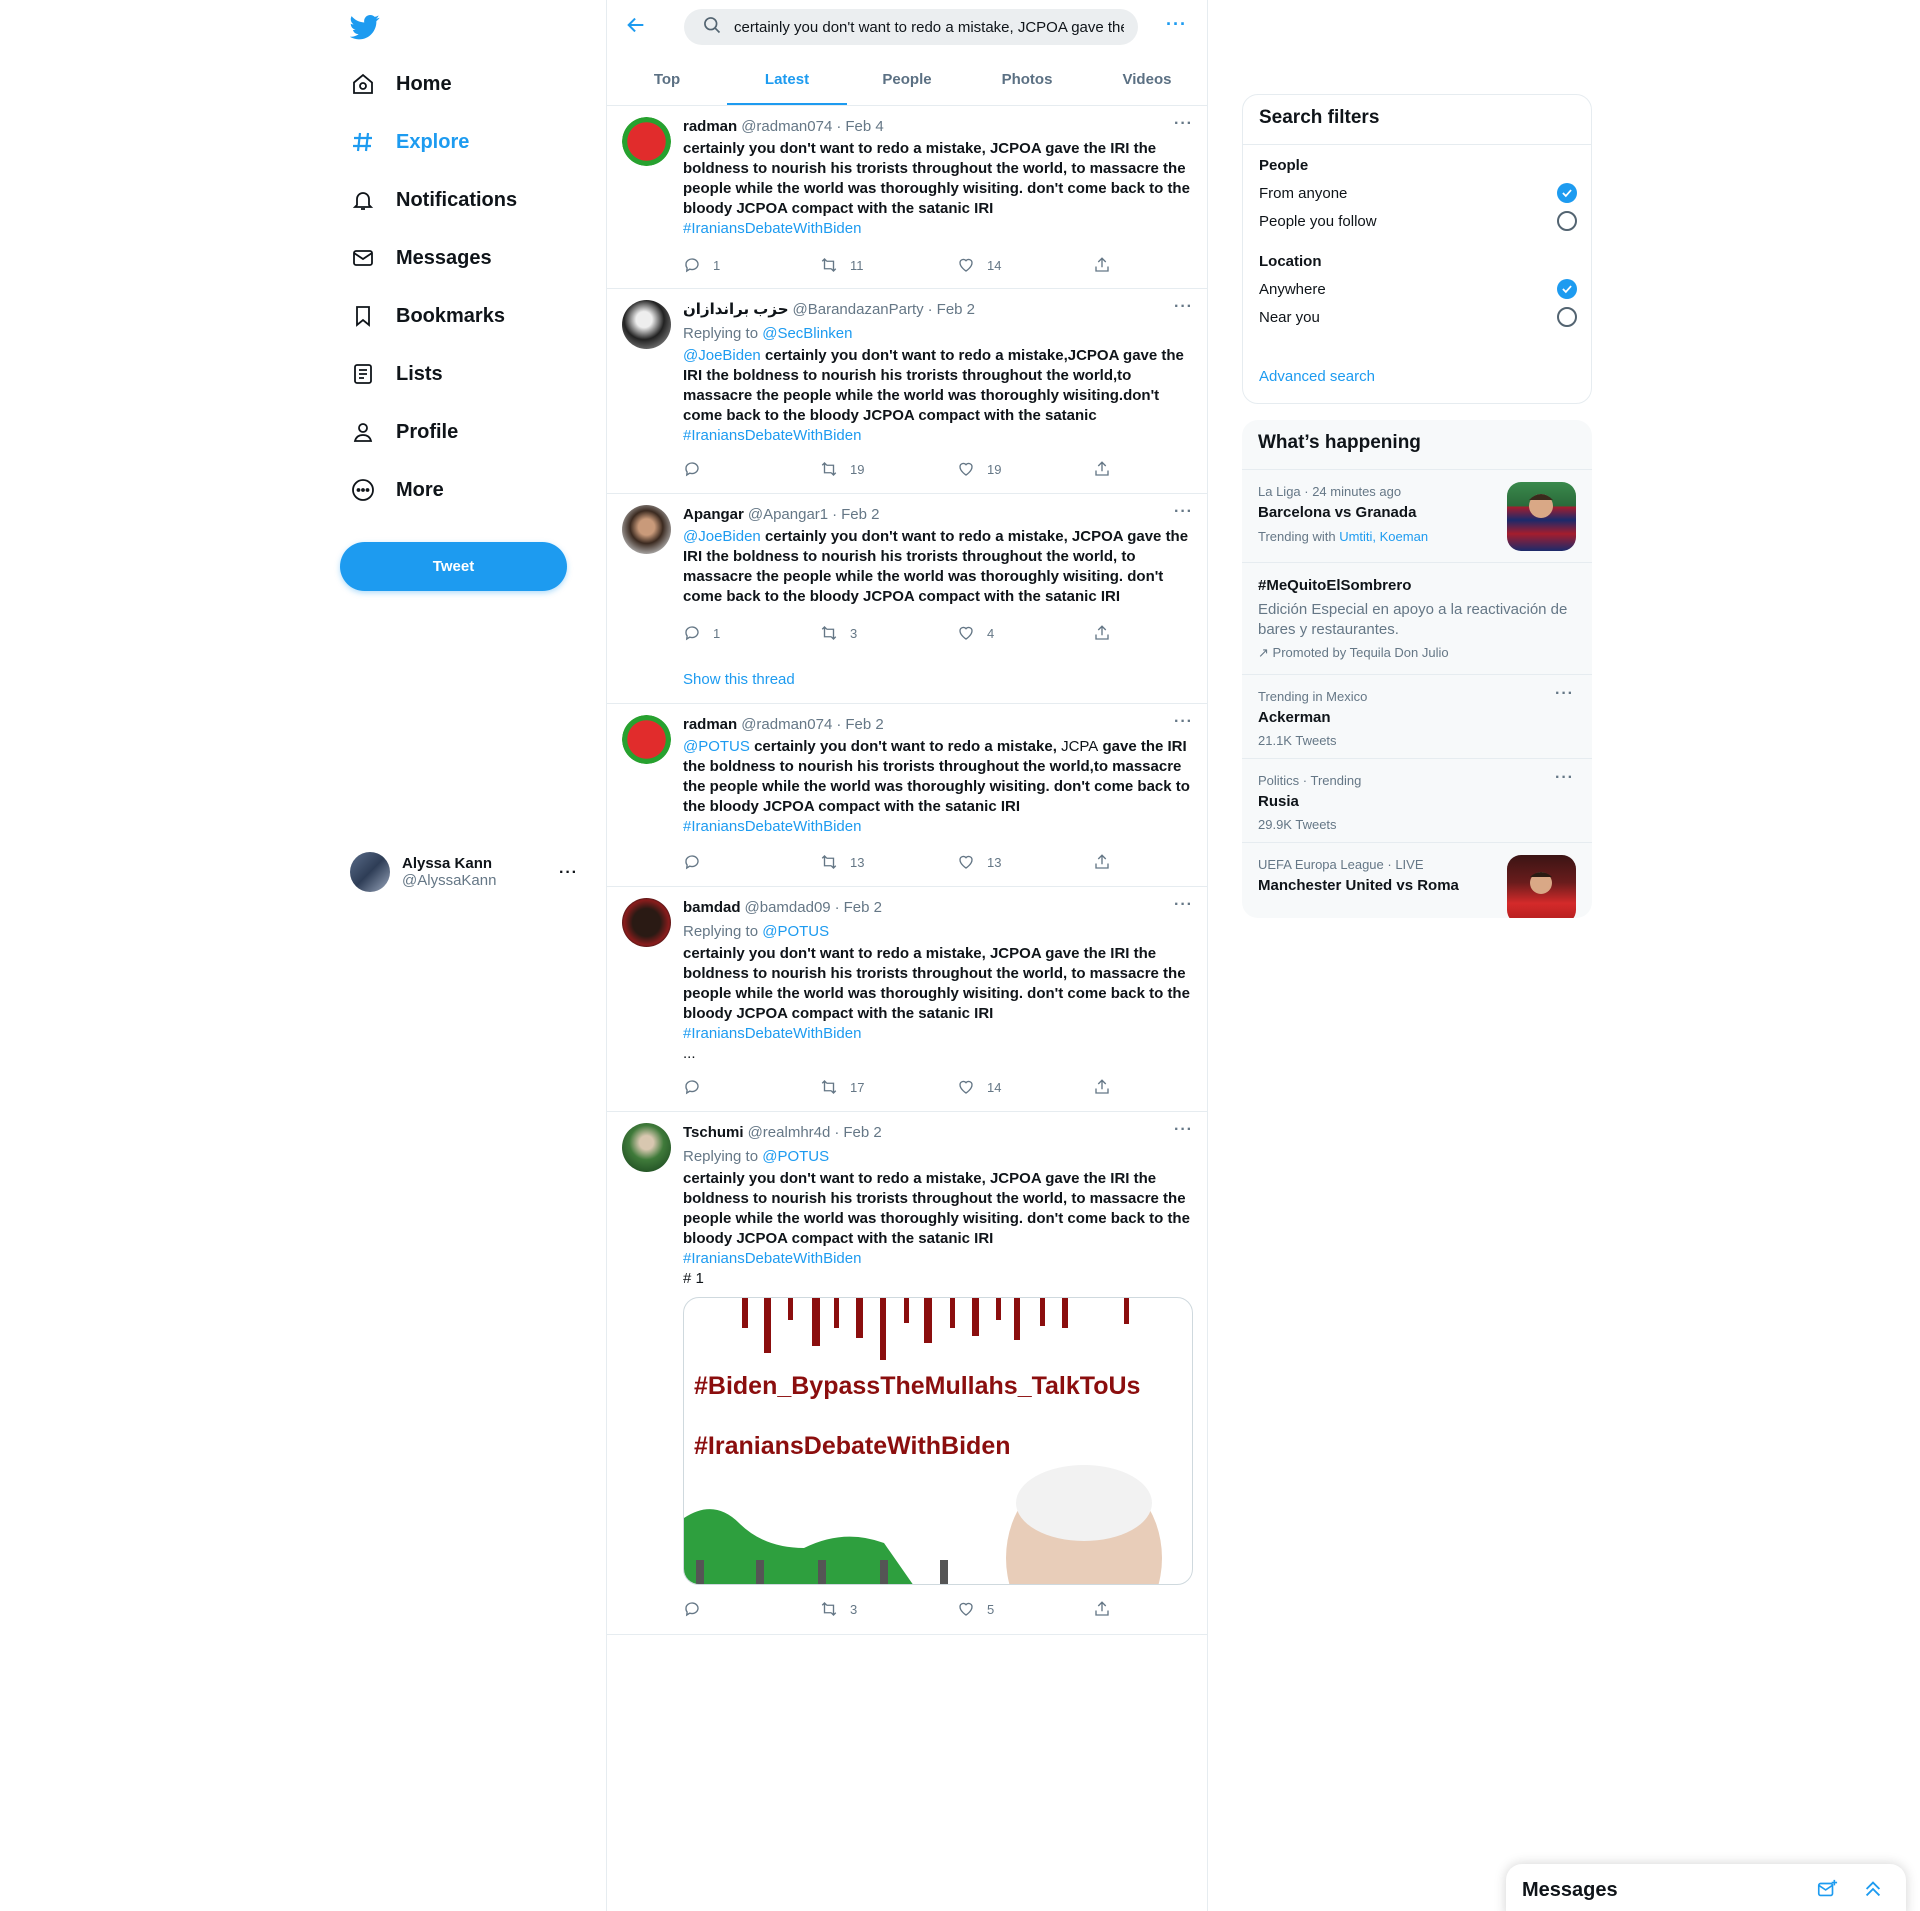  I want to click on like-button: 19, so click(1025, 469).